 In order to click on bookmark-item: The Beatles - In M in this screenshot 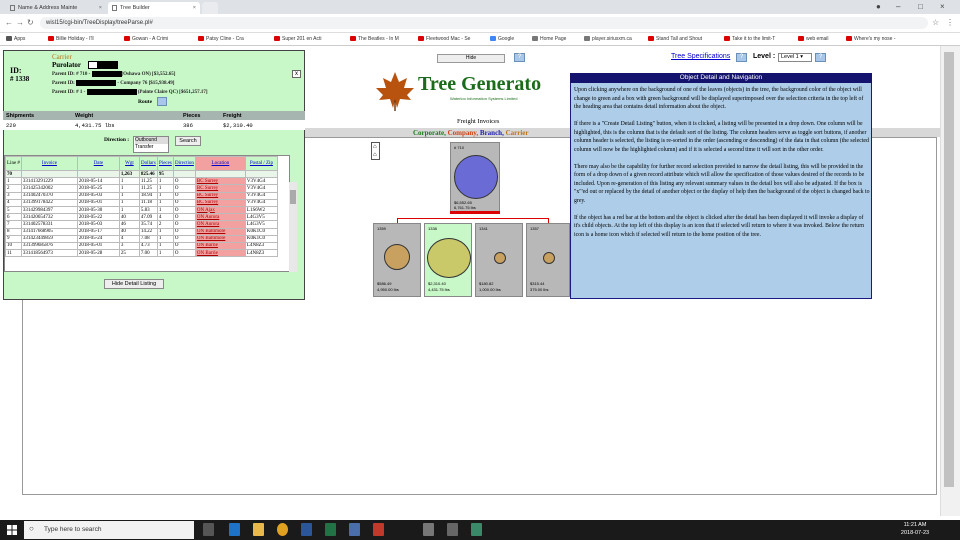, I will do `click(374, 39)`.